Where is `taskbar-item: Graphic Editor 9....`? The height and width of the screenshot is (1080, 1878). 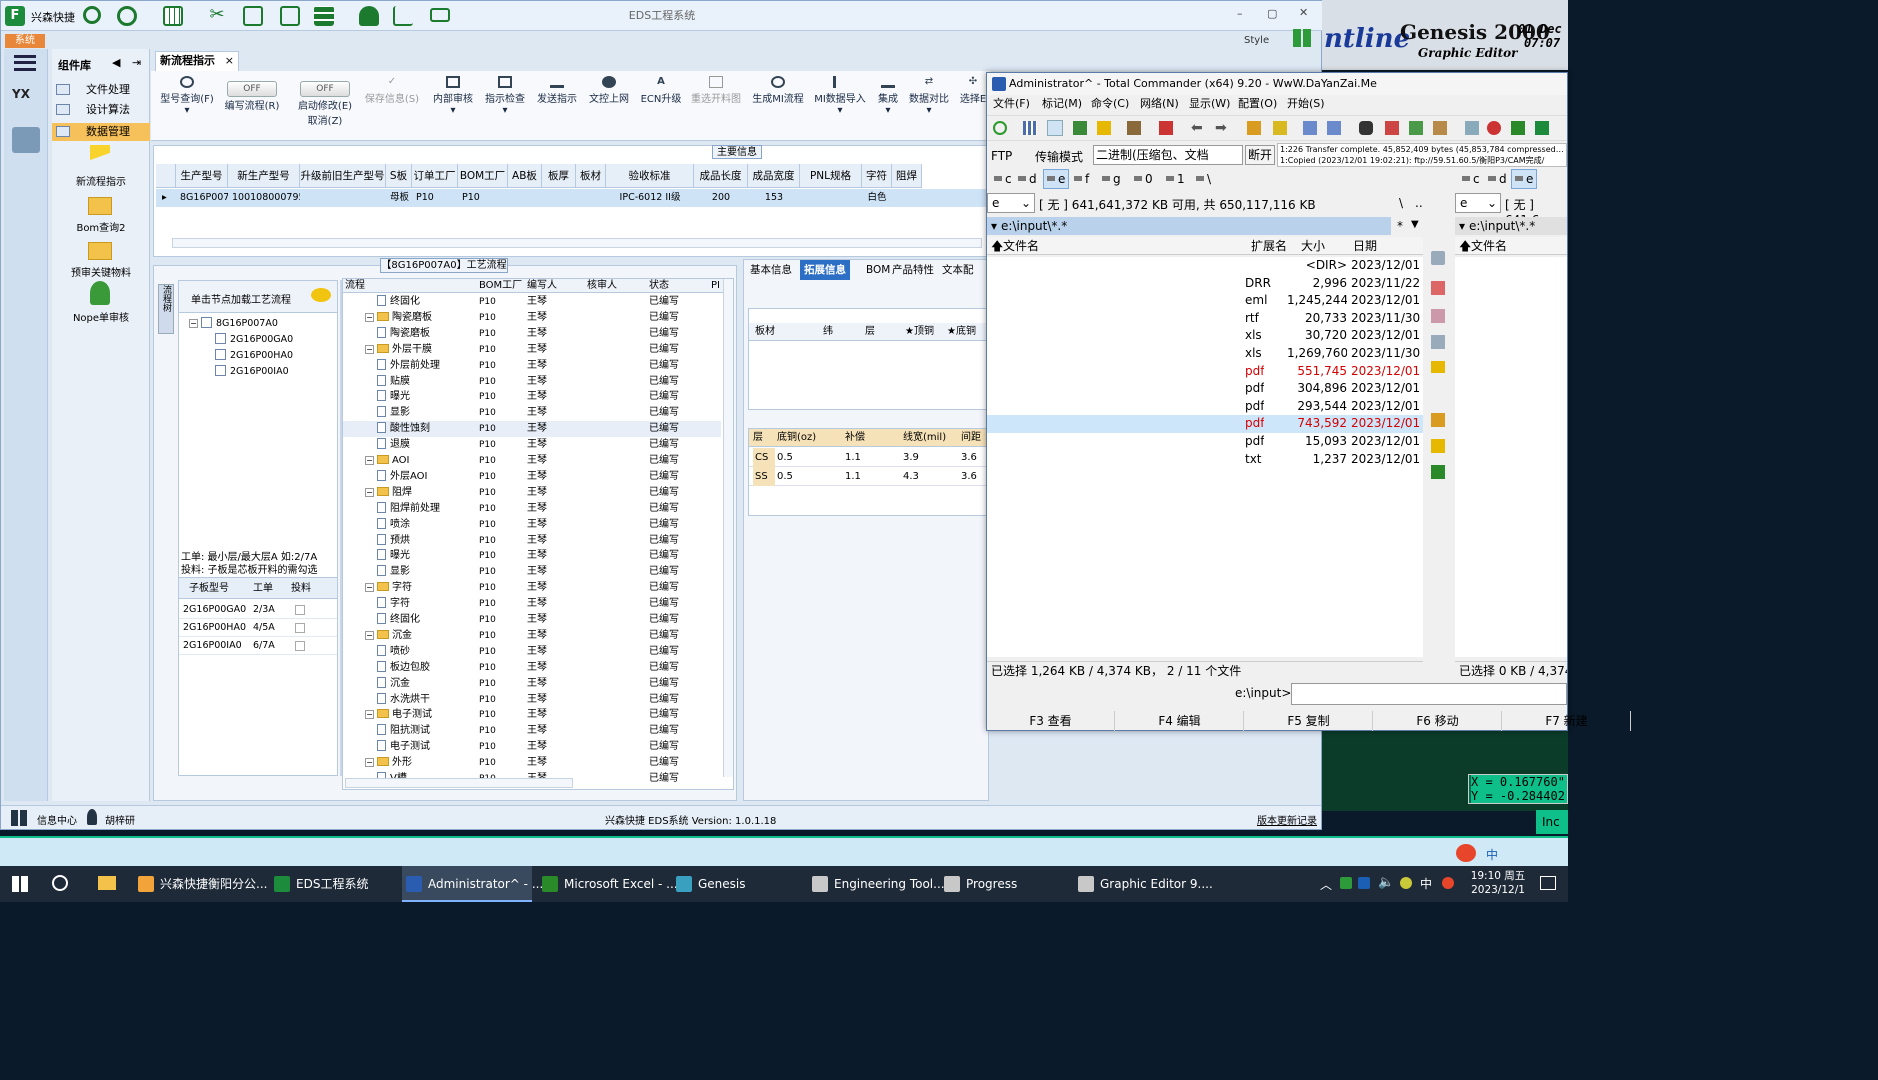
taskbar-item: Graphic Editor 9.... is located at coordinates (1143, 884).